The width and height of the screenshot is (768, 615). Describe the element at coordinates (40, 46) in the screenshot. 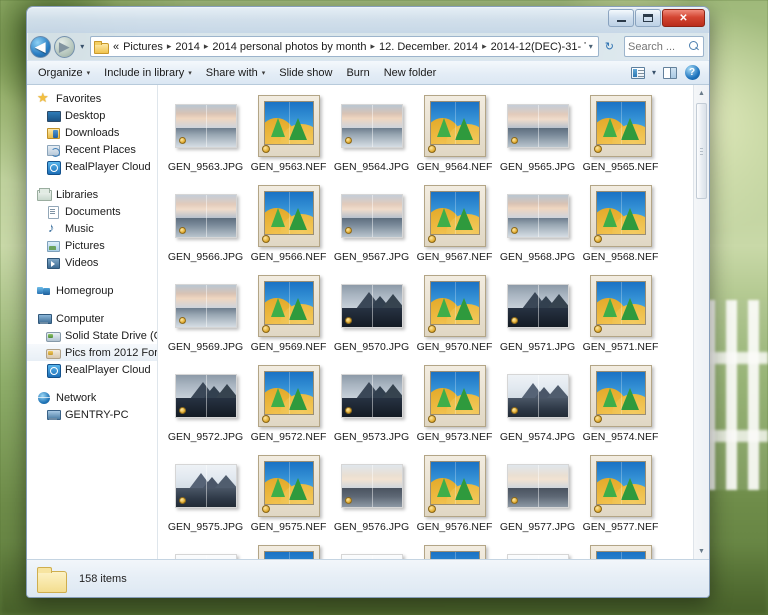

I see `back-button: ◀` at that location.